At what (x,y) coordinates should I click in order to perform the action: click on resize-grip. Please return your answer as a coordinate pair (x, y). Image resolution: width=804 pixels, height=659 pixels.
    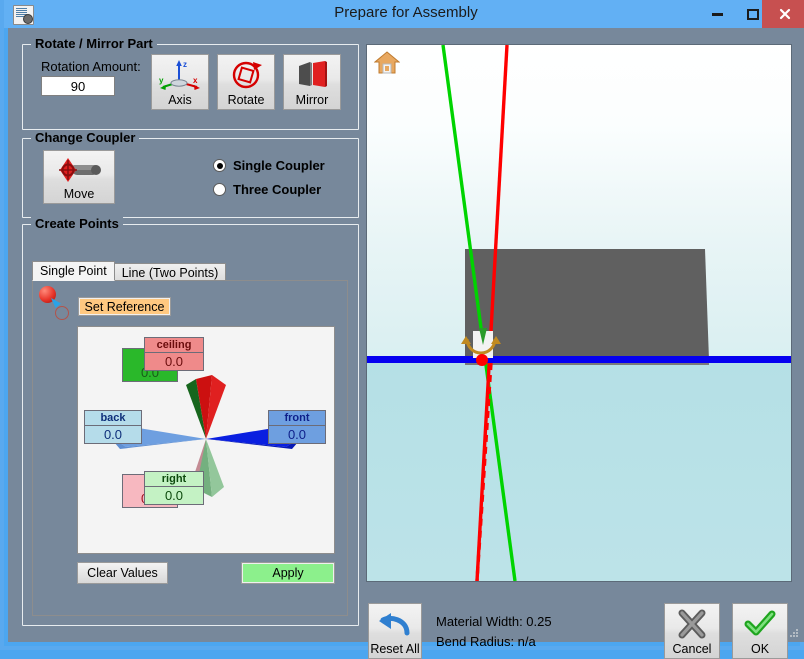
    Looking at the image, I should click on (794, 634).